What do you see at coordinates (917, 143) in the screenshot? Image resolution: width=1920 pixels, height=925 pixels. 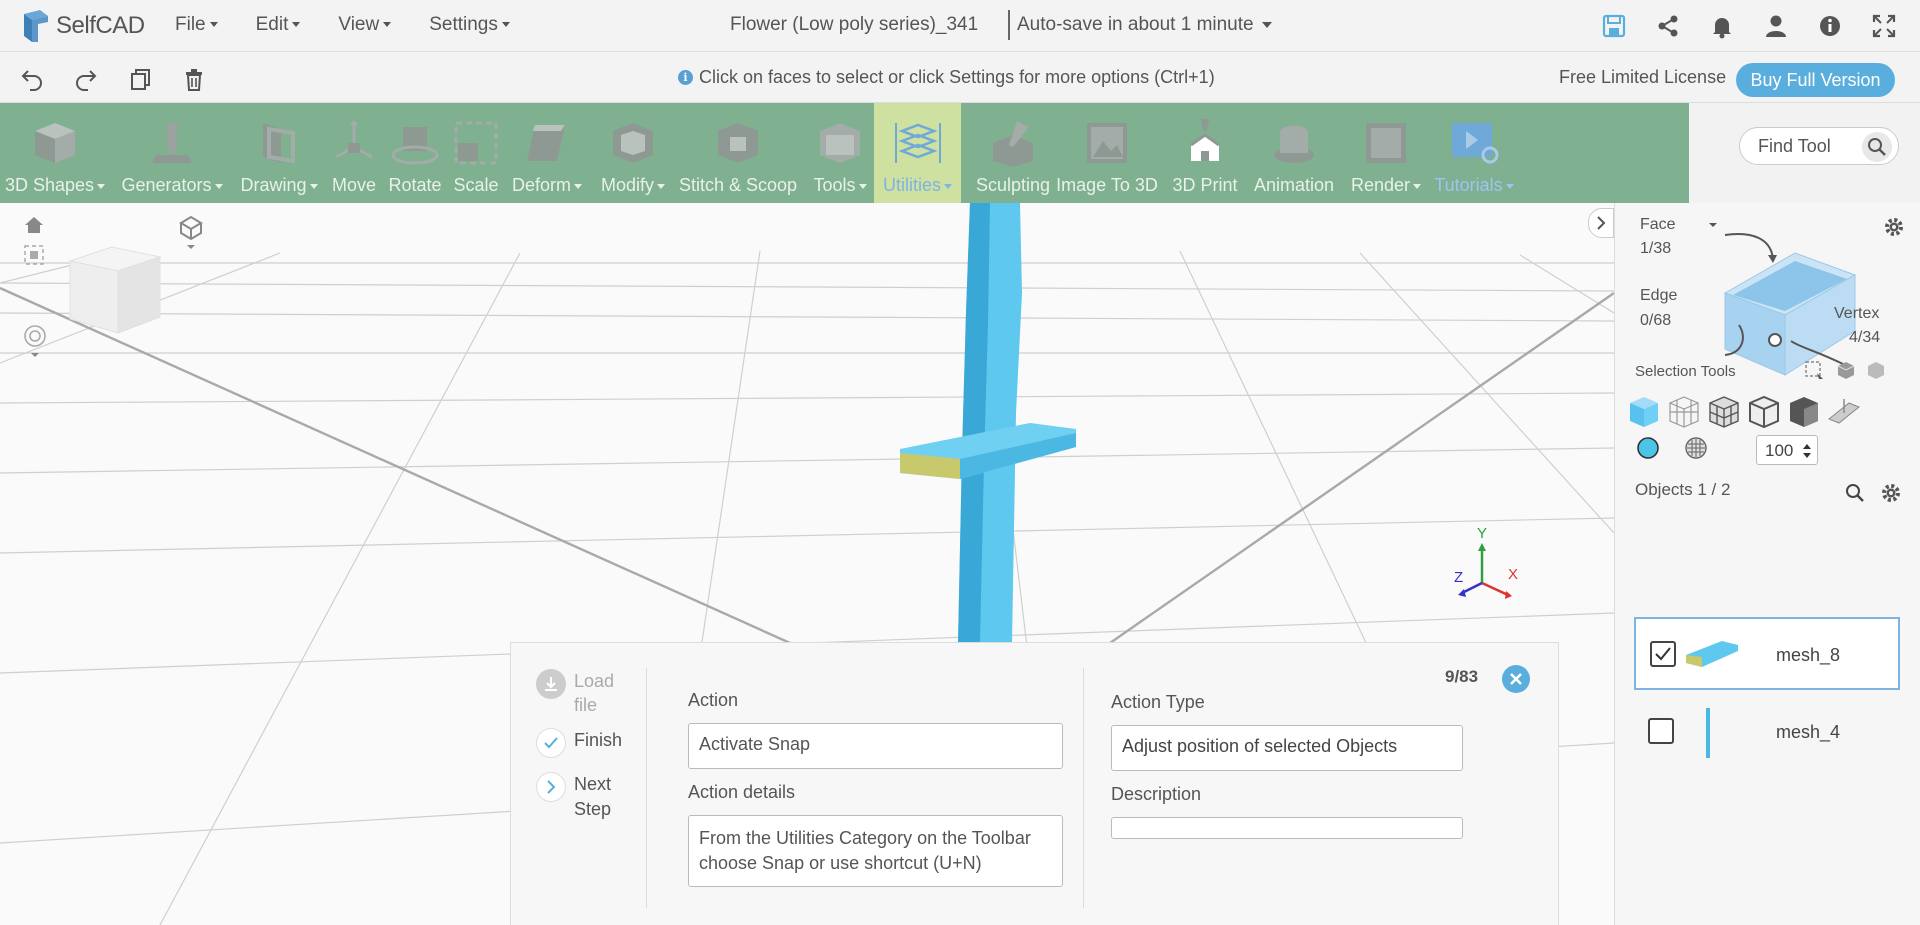 I see `utilities-icon` at bounding box center [917, 143].